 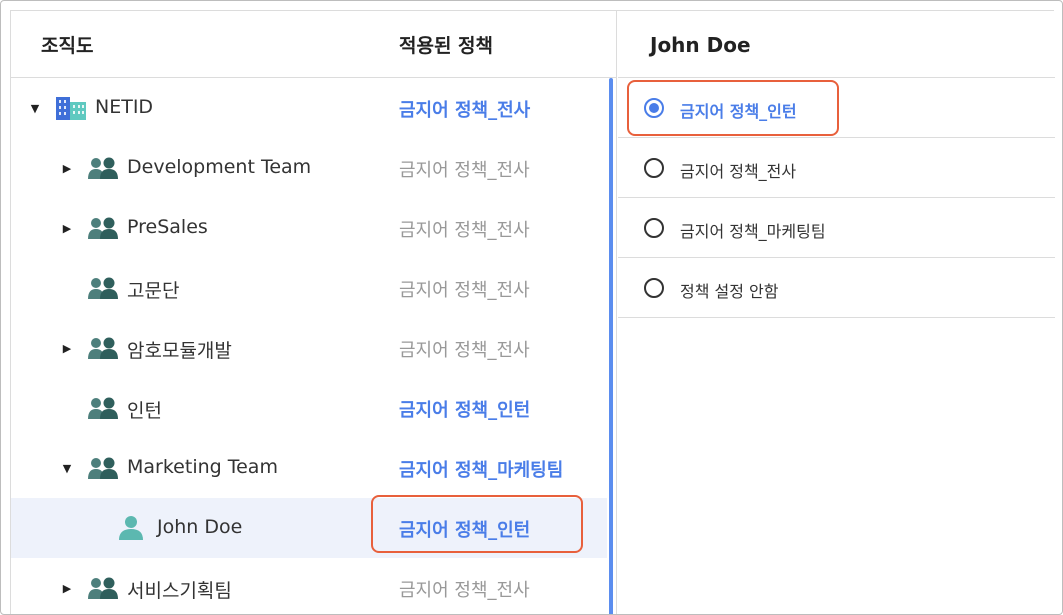 What do you see at coordinates (836, 288) in the screenshot?
I see `policy-option-none: 정책 설정 안함` at bounding box center [836, 288].